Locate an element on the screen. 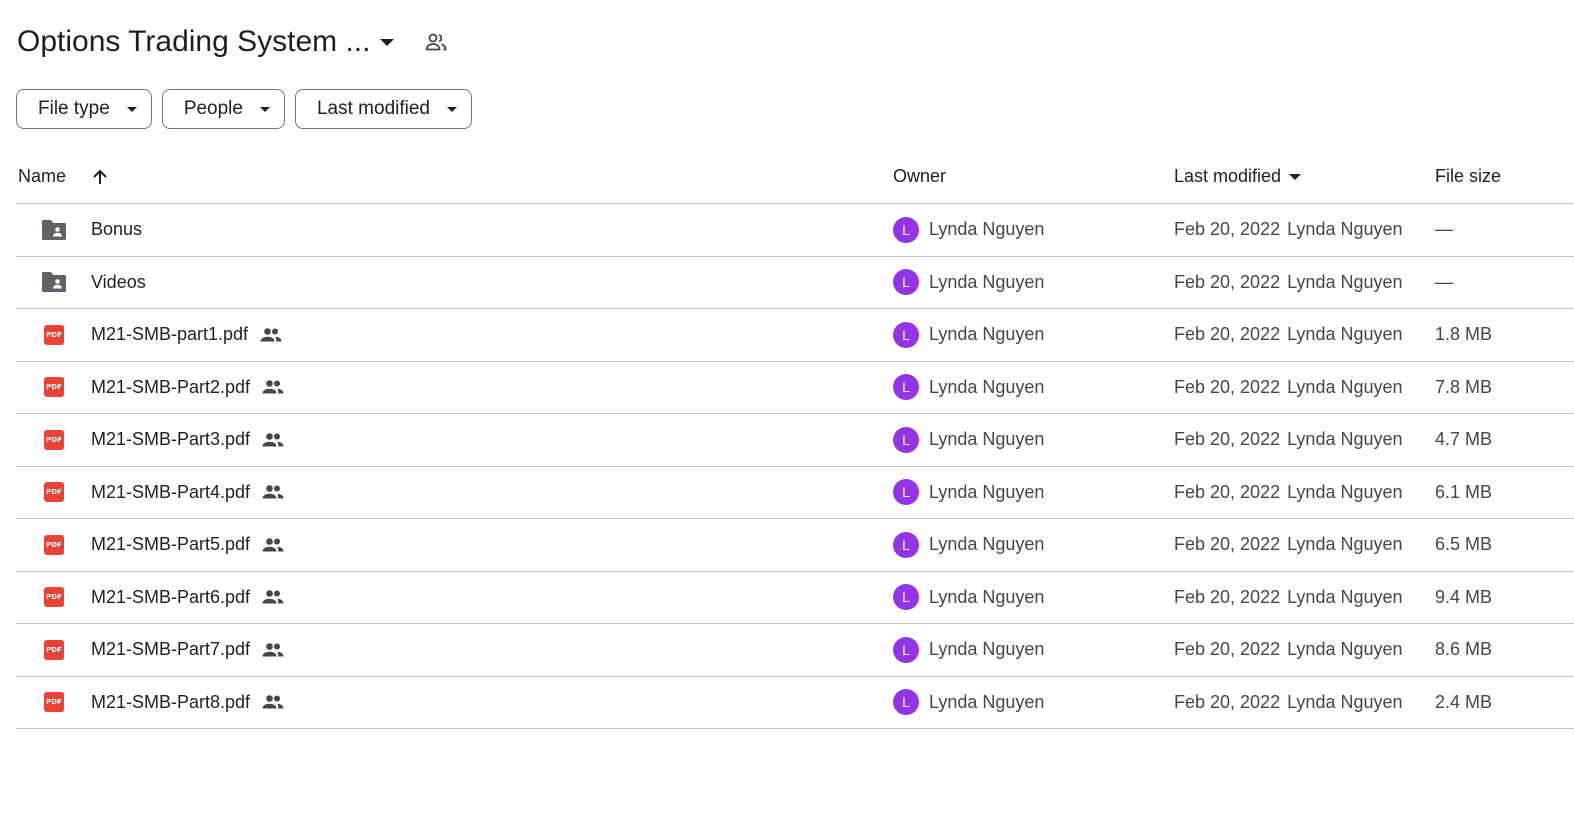 This screenshot has width=1574, height=815. file-name-cell: M21-SMB-Part7.pdf is located at coordinates (187, 650).